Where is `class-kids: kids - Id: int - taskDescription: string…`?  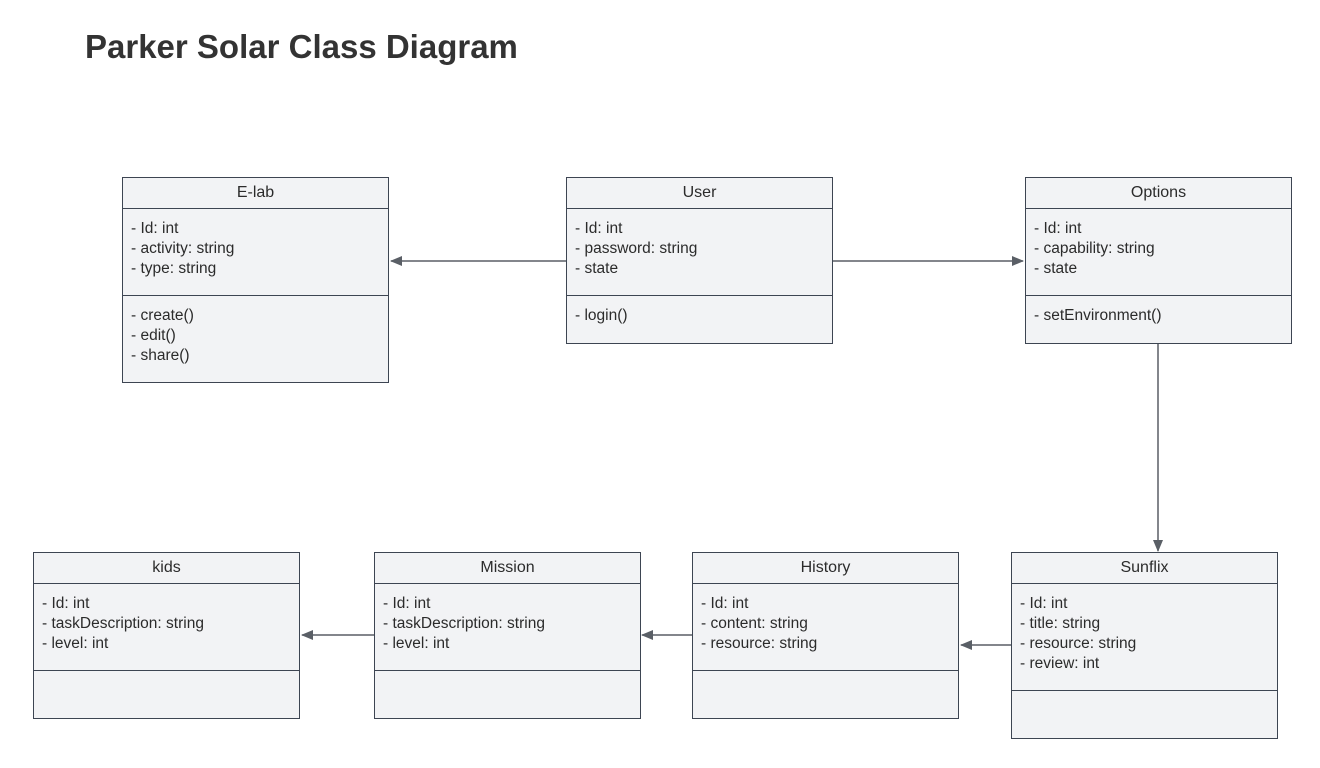
class-kids: kids - Id: int - taskDescription: string… is located at coordinates (166, 635).